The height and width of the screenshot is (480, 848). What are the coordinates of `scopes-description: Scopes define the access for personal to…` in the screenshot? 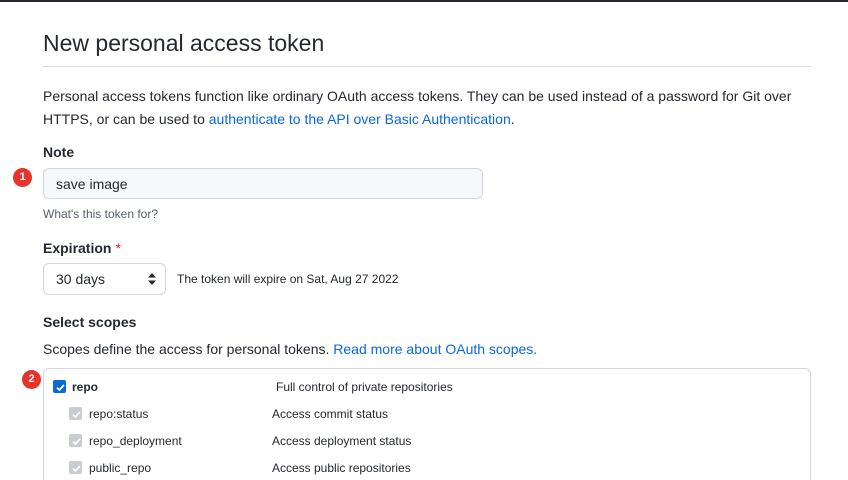 It's located at (290, 349).